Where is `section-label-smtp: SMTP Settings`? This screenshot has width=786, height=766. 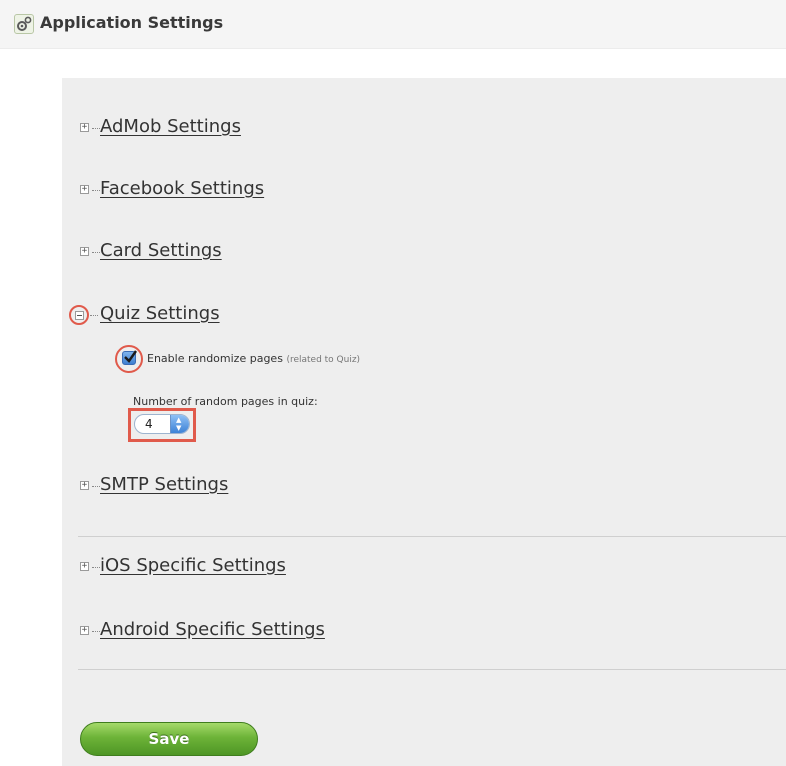 section-label-smtp: SMTP Settings is located at coordinates (164, 484).